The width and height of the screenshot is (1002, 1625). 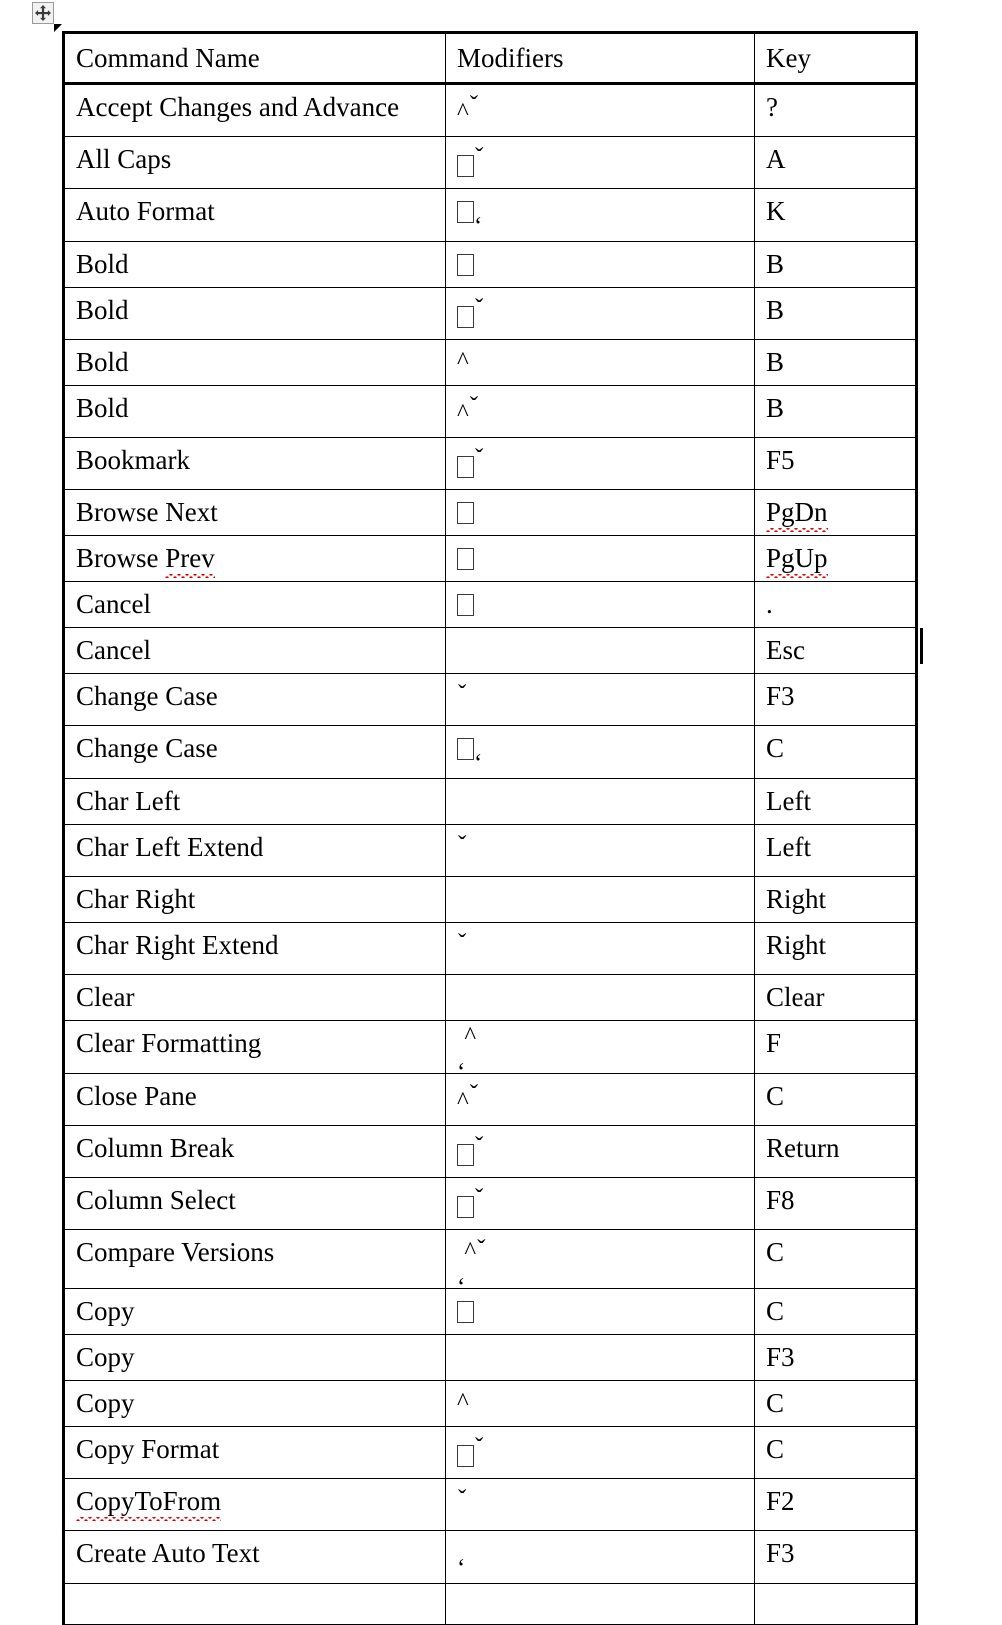 I want to click on table-row: Bold B, so click(x=490, y=264).